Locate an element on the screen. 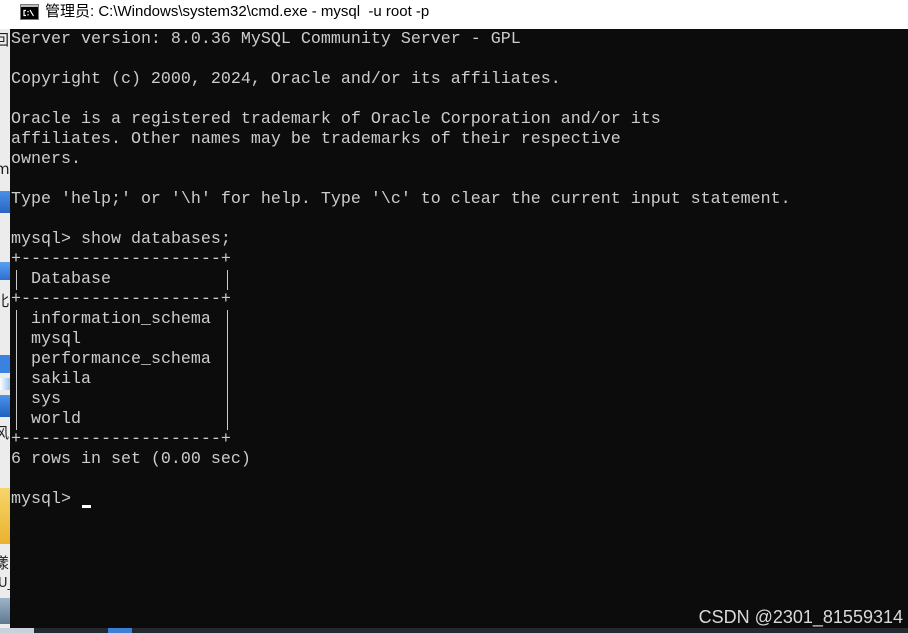 The width and height of the screenshot is (908, 633). desktop-icon-label: 漾 is located at coordinates (4, 563).